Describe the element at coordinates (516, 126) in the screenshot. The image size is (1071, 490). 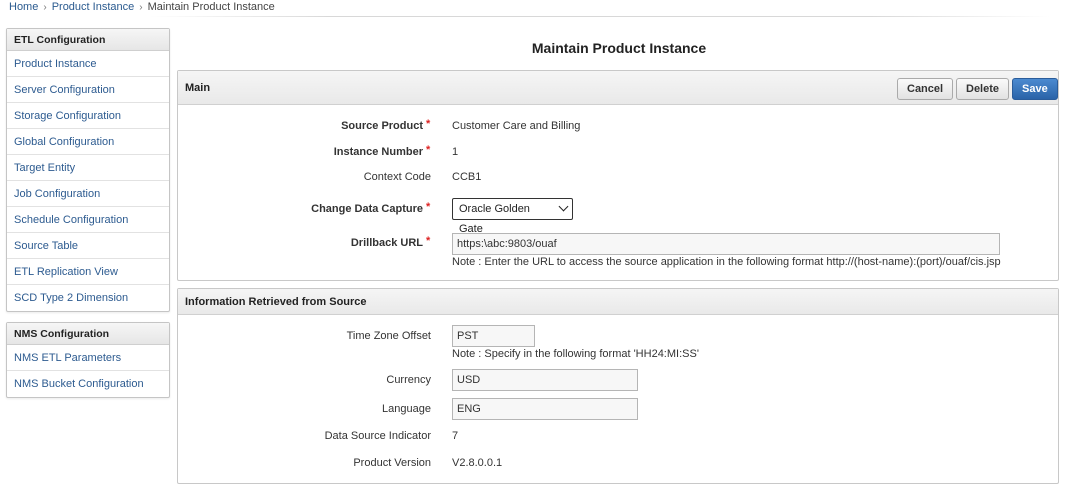
I see `source-product-value: Customer Care and Billing` at that location.